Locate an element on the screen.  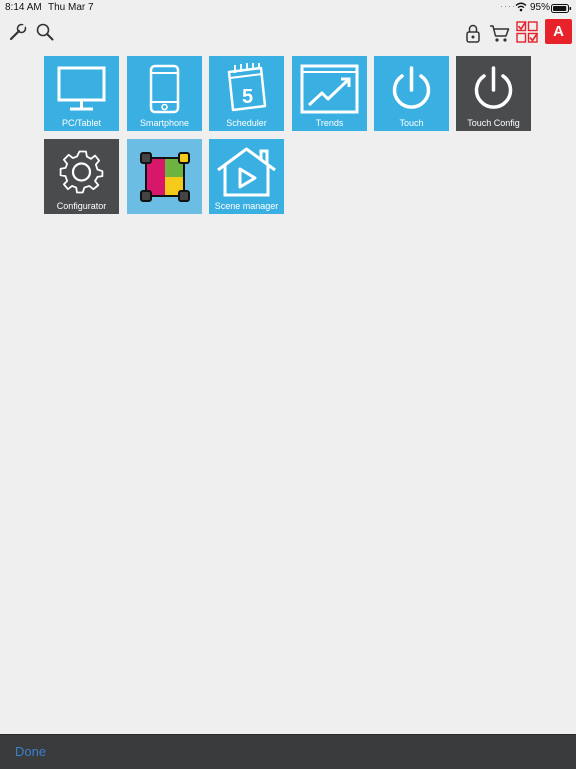
tile-trends: Trends is located at coordinates (329, 93).